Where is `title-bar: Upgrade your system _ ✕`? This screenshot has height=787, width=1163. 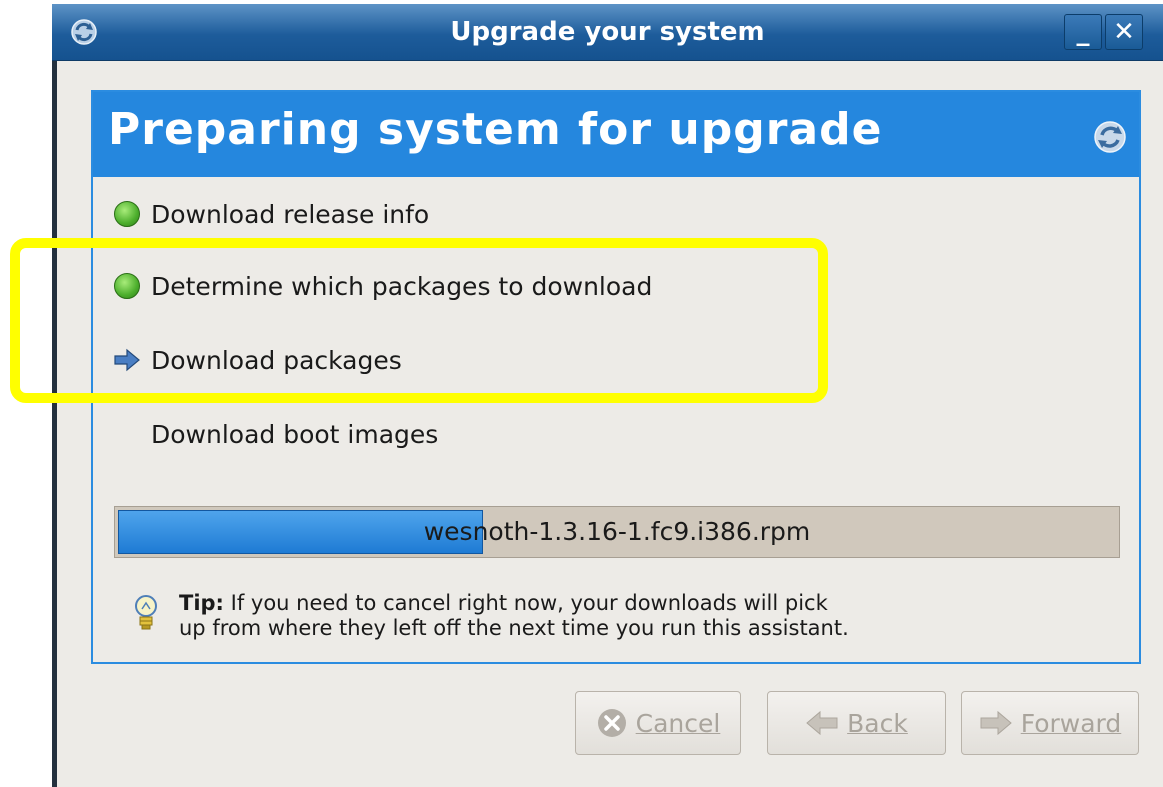
title-bar: Upgrade your system _ ✕ is located at coordinates (607, 32).